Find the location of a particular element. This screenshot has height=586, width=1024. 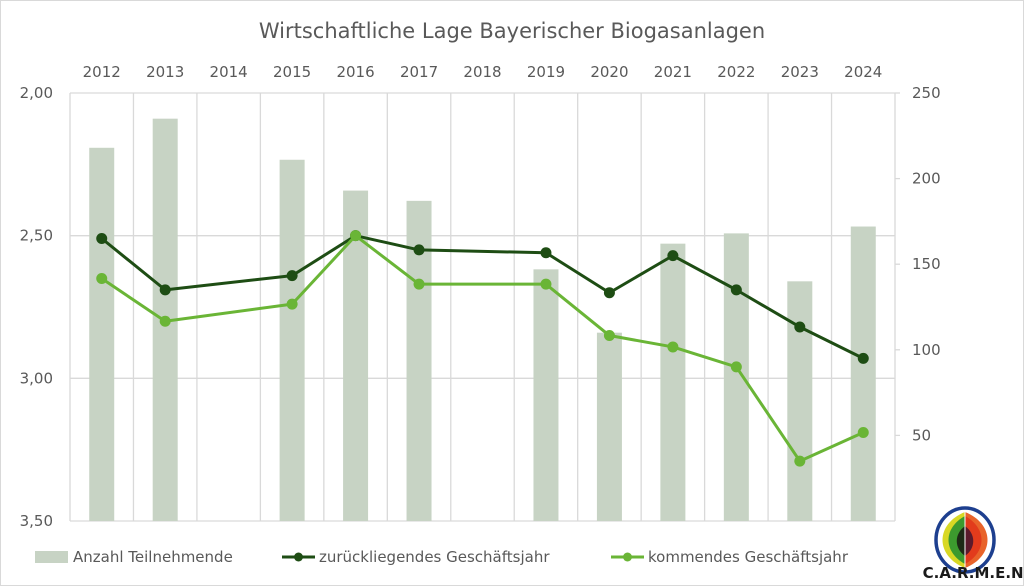

x-tick-label: 2015 is located at coordinates (292, 72).